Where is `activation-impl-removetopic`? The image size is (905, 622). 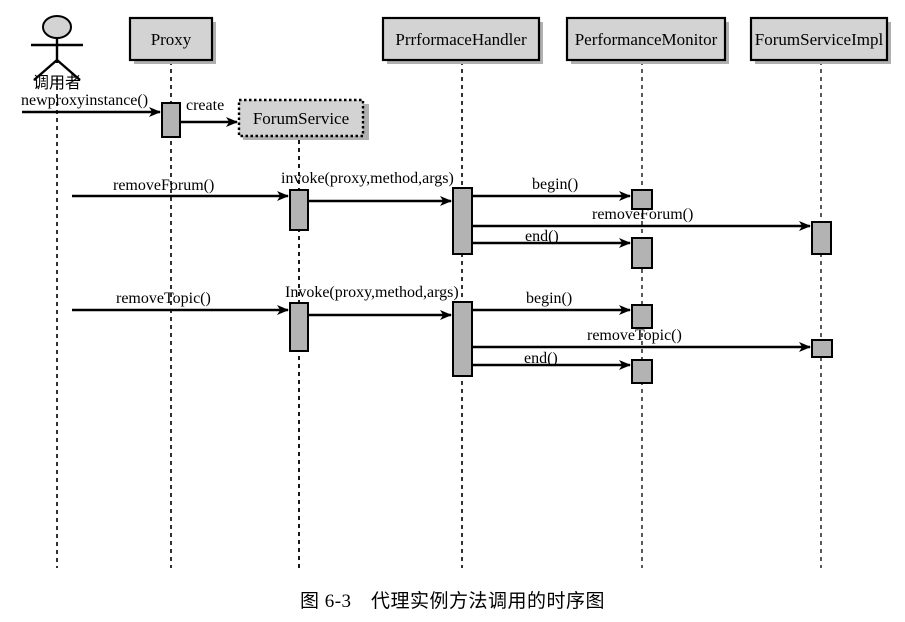
activation-impl-removetopic is located at coordinates (822, 348).